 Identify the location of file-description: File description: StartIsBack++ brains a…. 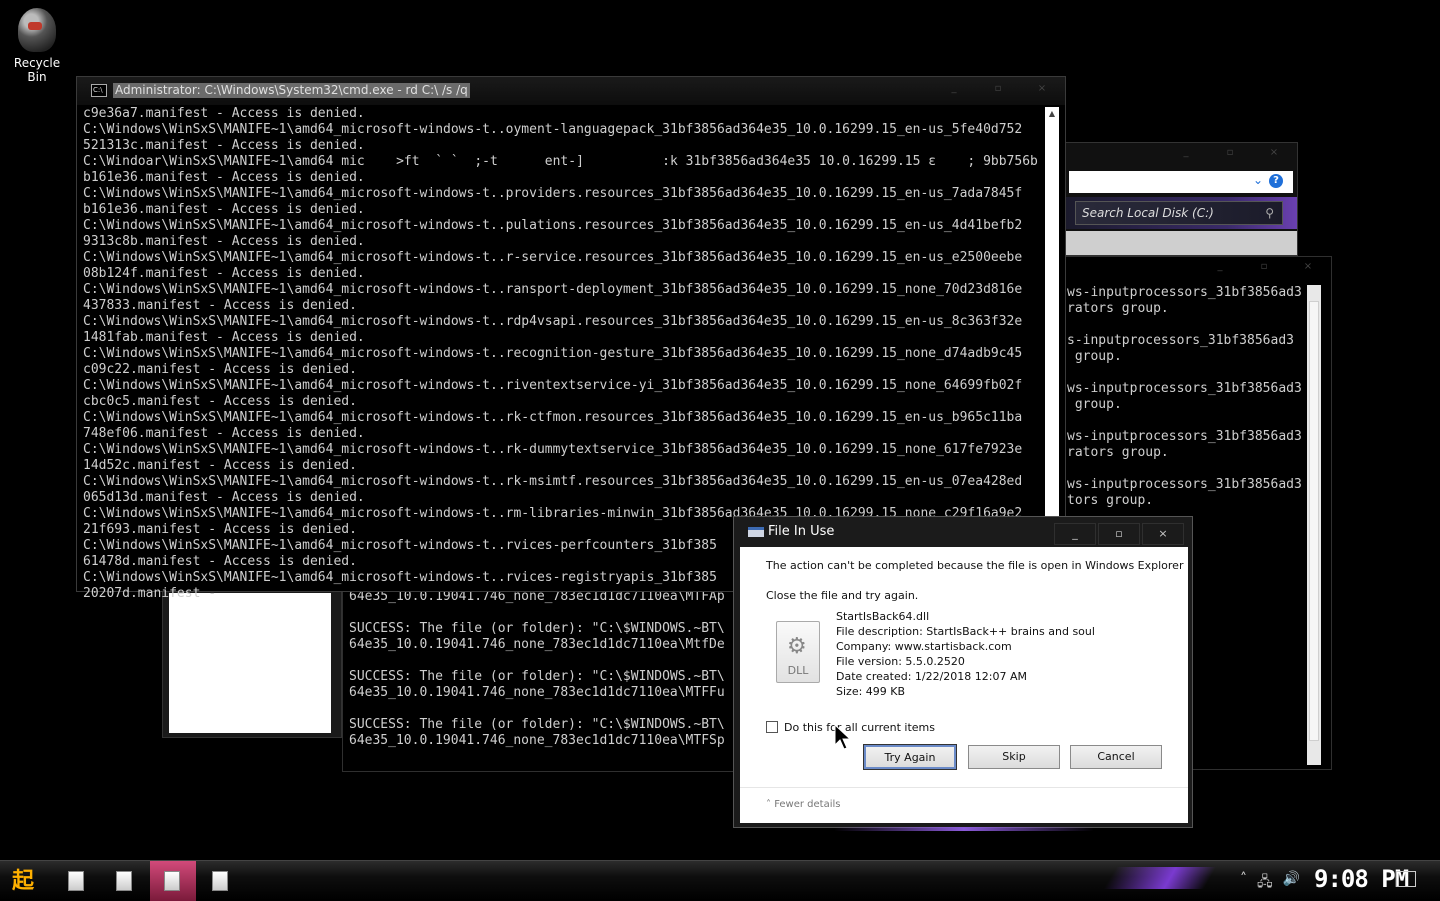
(965, 631).